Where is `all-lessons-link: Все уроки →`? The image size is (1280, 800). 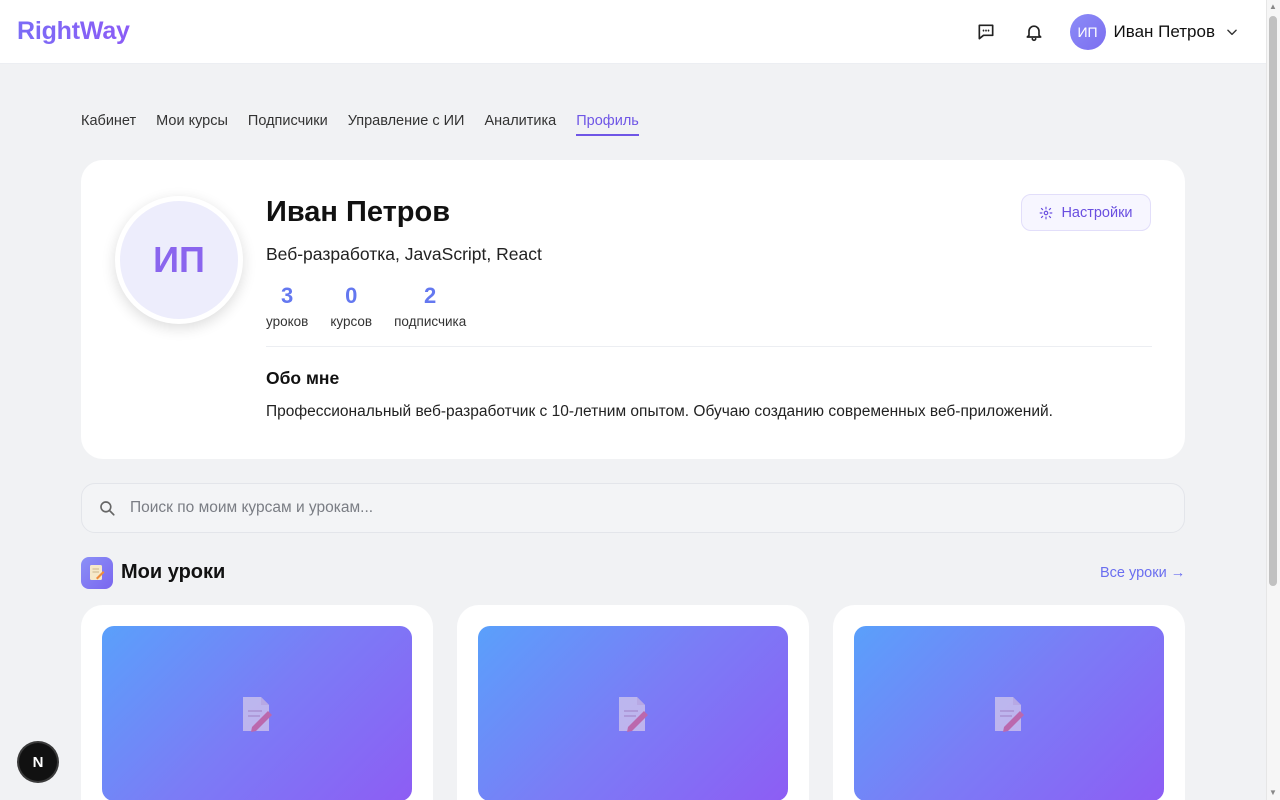 all-lessons-link: Все уроки → is located at coordinates (1142, 573).